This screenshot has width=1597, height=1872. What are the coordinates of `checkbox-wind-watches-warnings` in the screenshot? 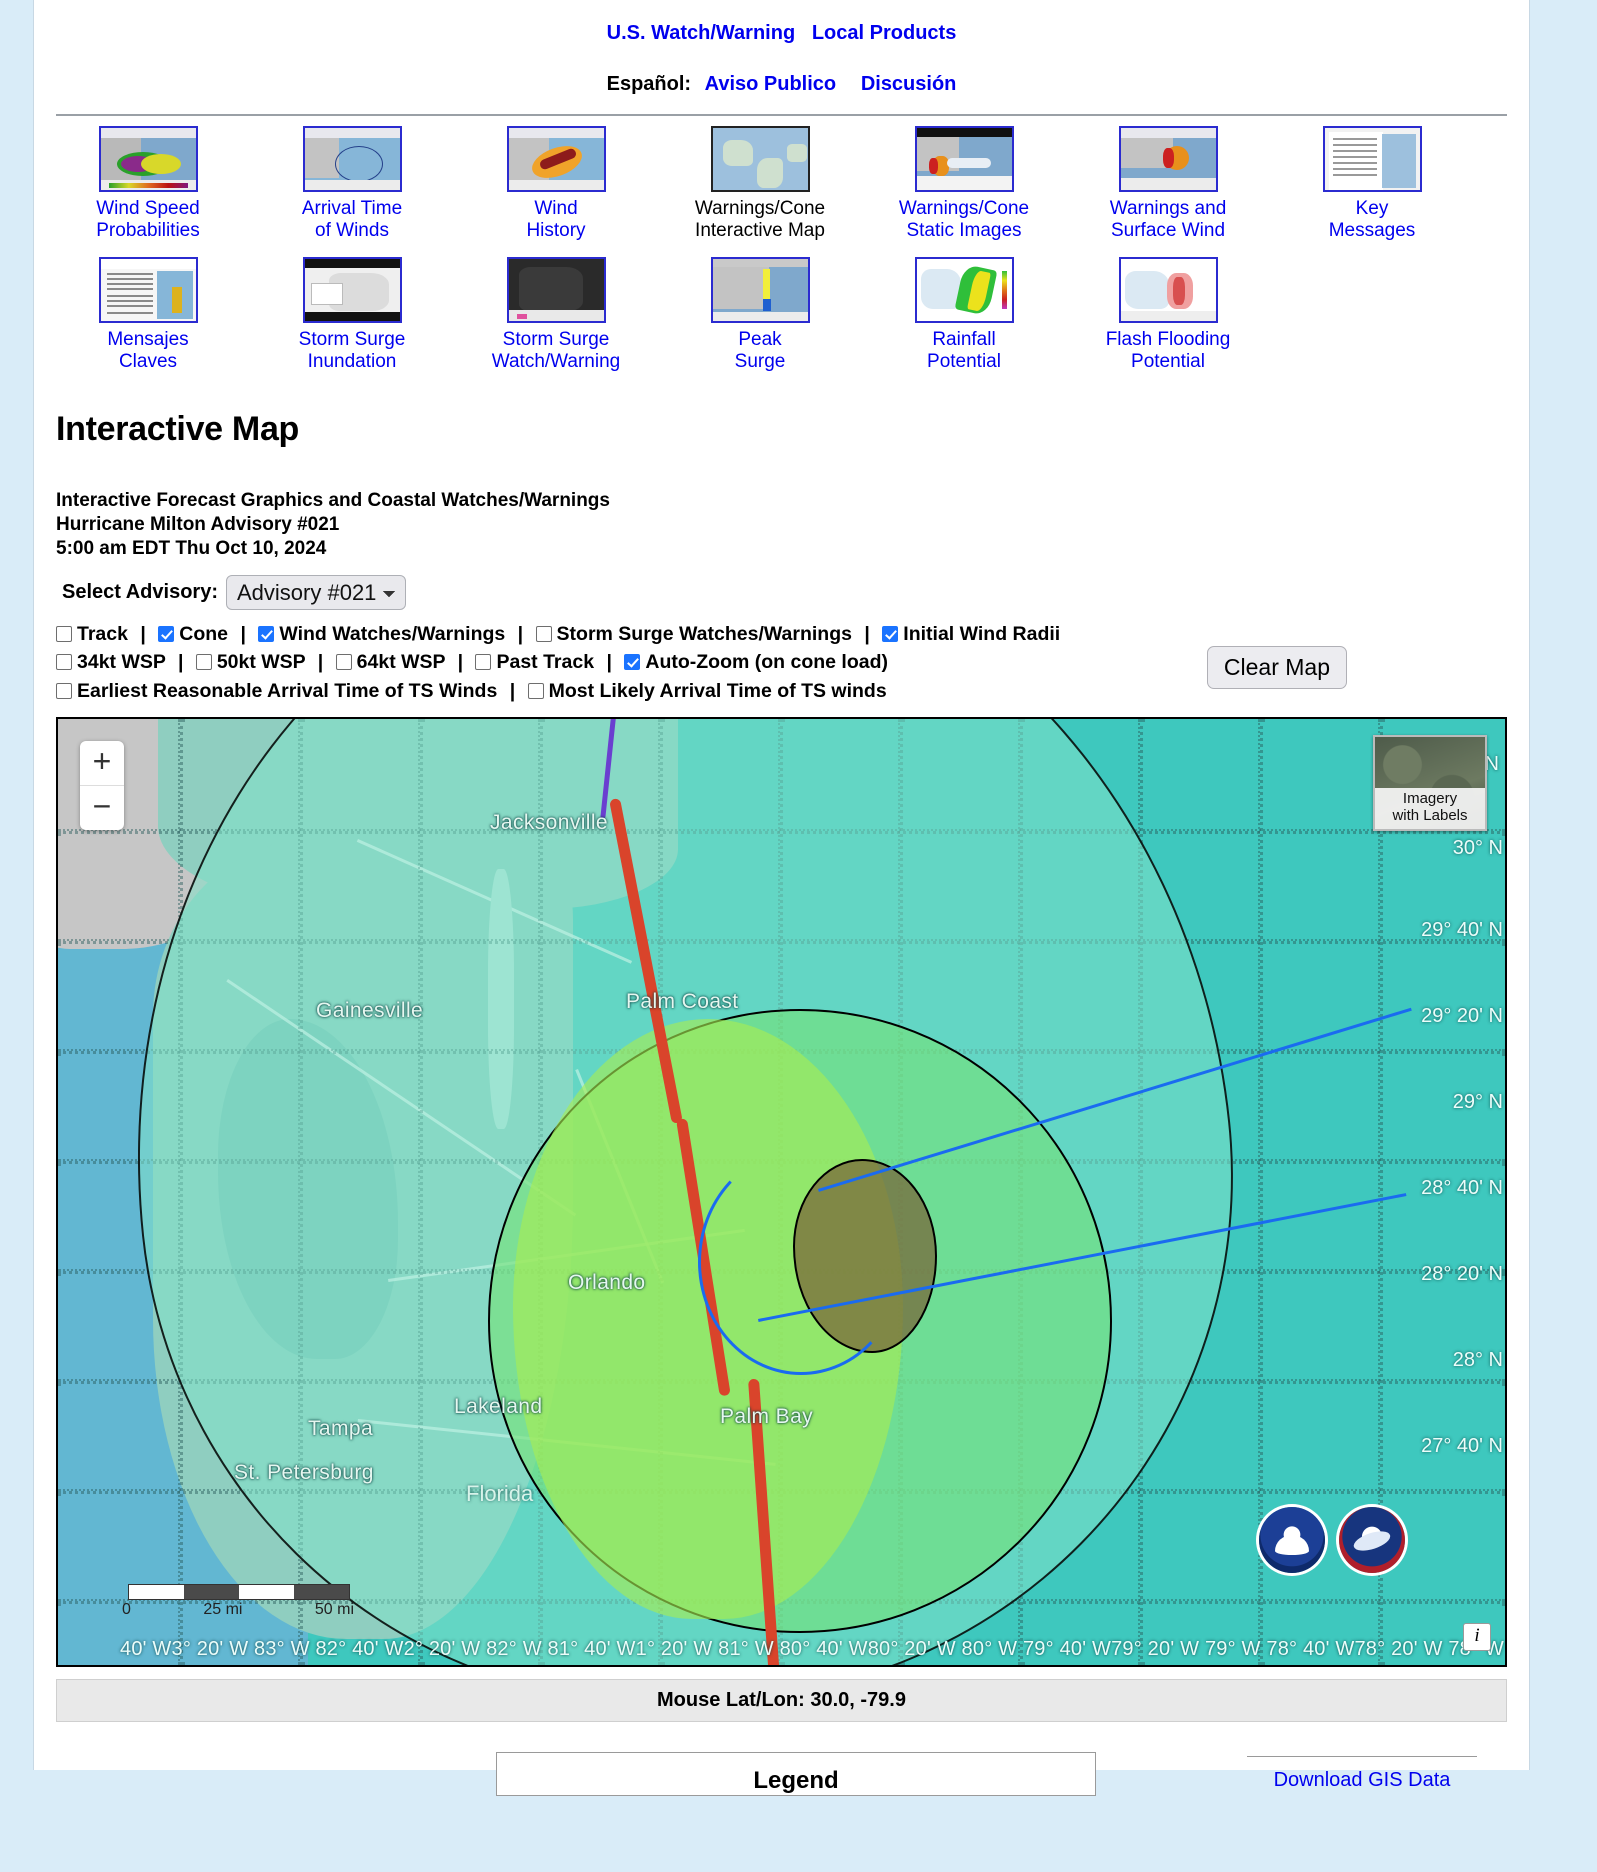 It's located at (266, 634).